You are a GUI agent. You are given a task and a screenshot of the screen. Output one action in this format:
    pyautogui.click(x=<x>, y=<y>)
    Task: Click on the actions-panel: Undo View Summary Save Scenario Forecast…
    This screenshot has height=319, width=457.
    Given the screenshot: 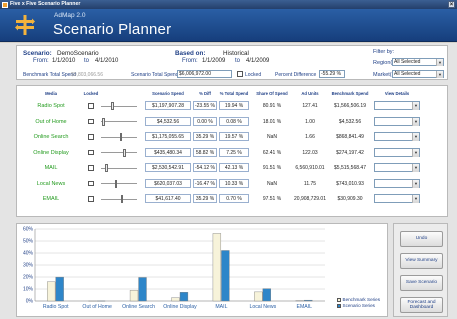 What is the action you would take?
    pyautogui.click(x=420, y=270)
    